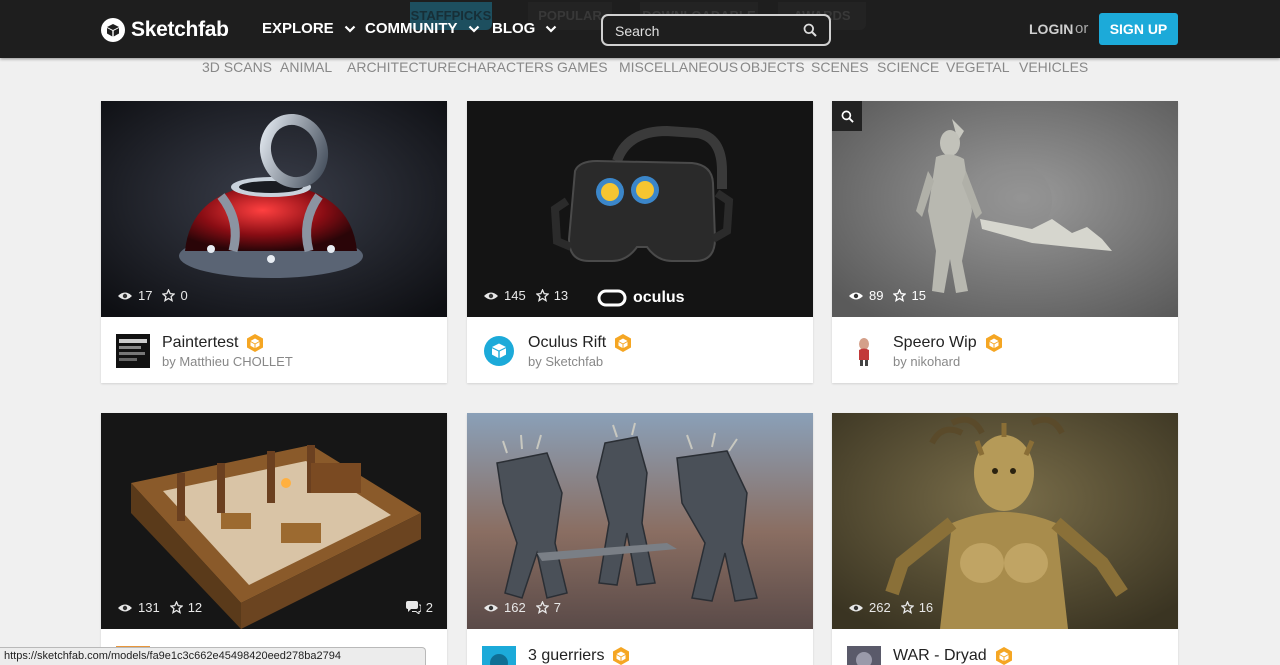 This screenshot has height=665, width=1280. Describe the element at coordinates (1051, 29) in the screenshot. I see `login-link: LOGIN` at that location.